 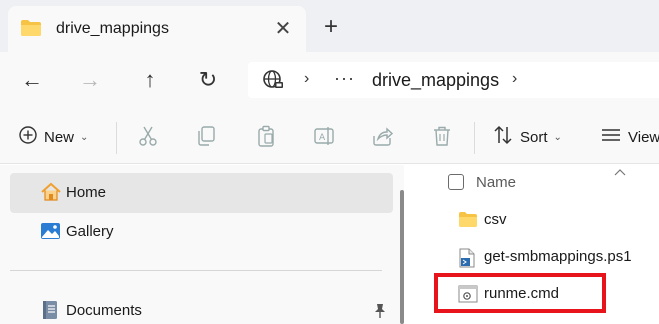 I want to click on sidebar-item-home: Home, so click(x=201, y=193).